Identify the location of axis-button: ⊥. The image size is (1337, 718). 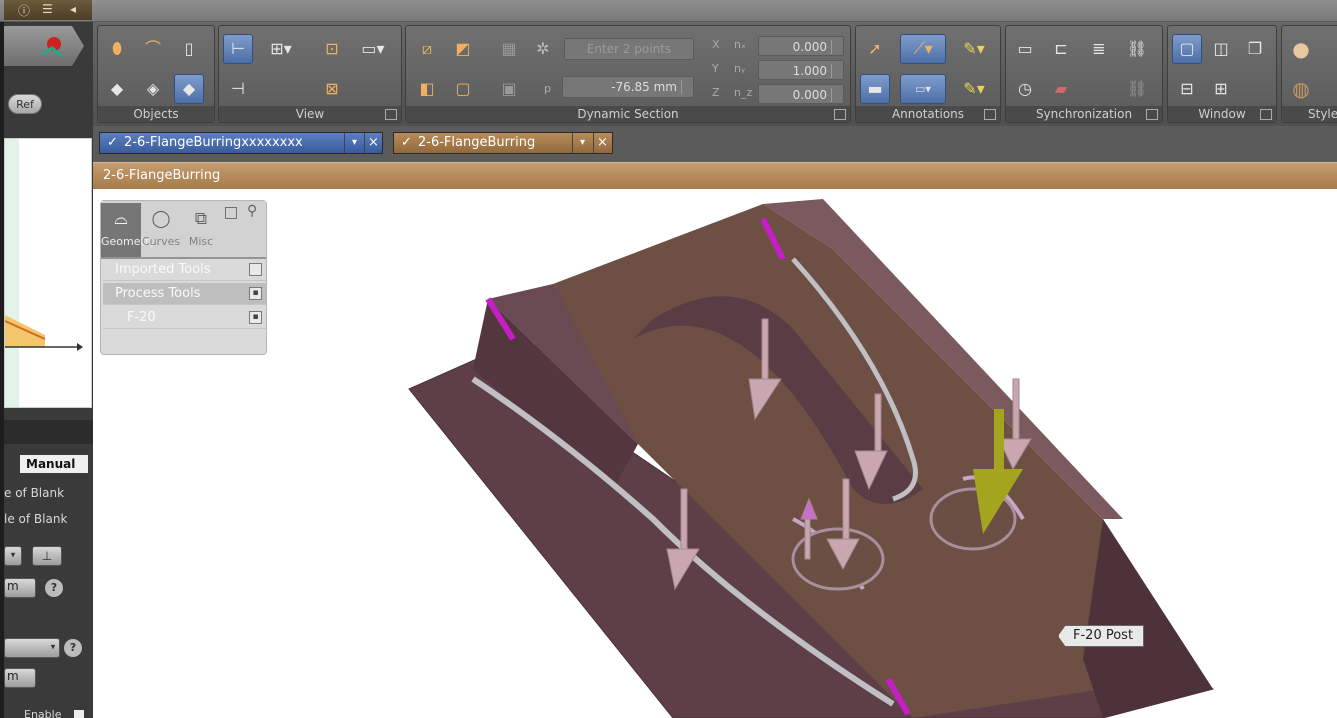
(47, 556).